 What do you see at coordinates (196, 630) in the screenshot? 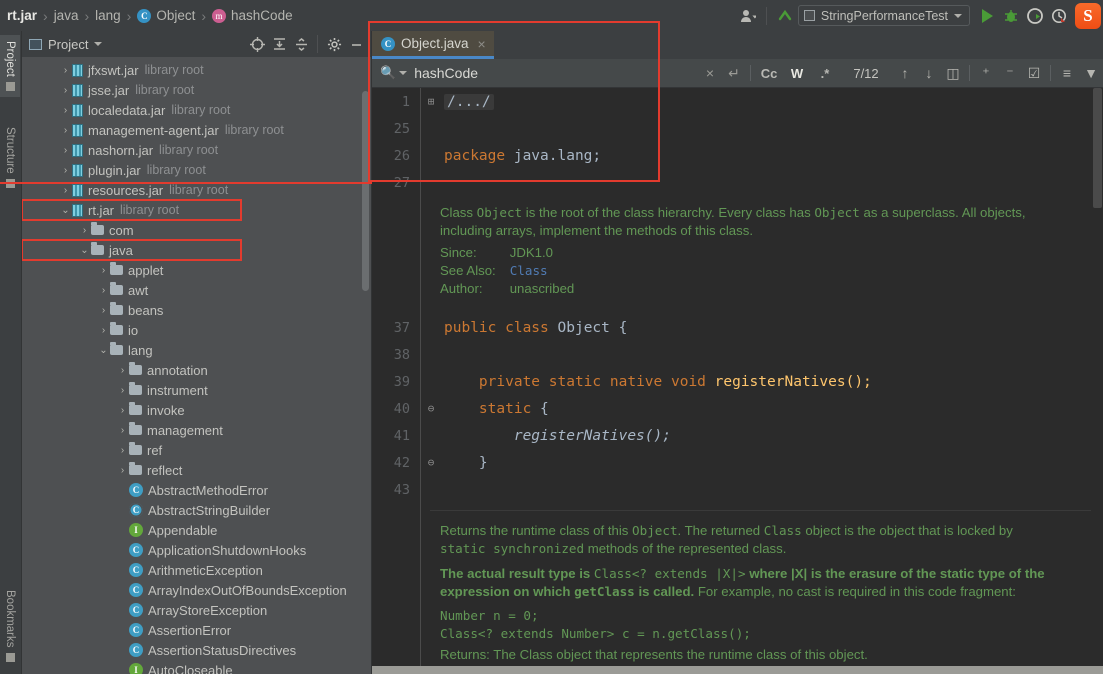
I see `tree-row-assertionerror: C AssertionError` at bounding box center [196, 630].